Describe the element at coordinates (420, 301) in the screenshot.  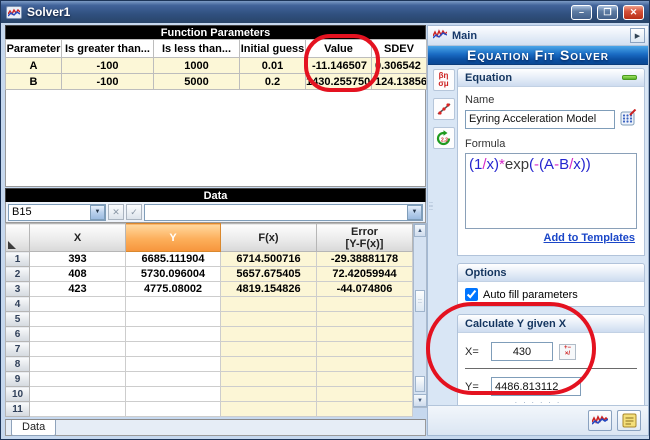
I see `scrollbar-gripper: ::` at that location.